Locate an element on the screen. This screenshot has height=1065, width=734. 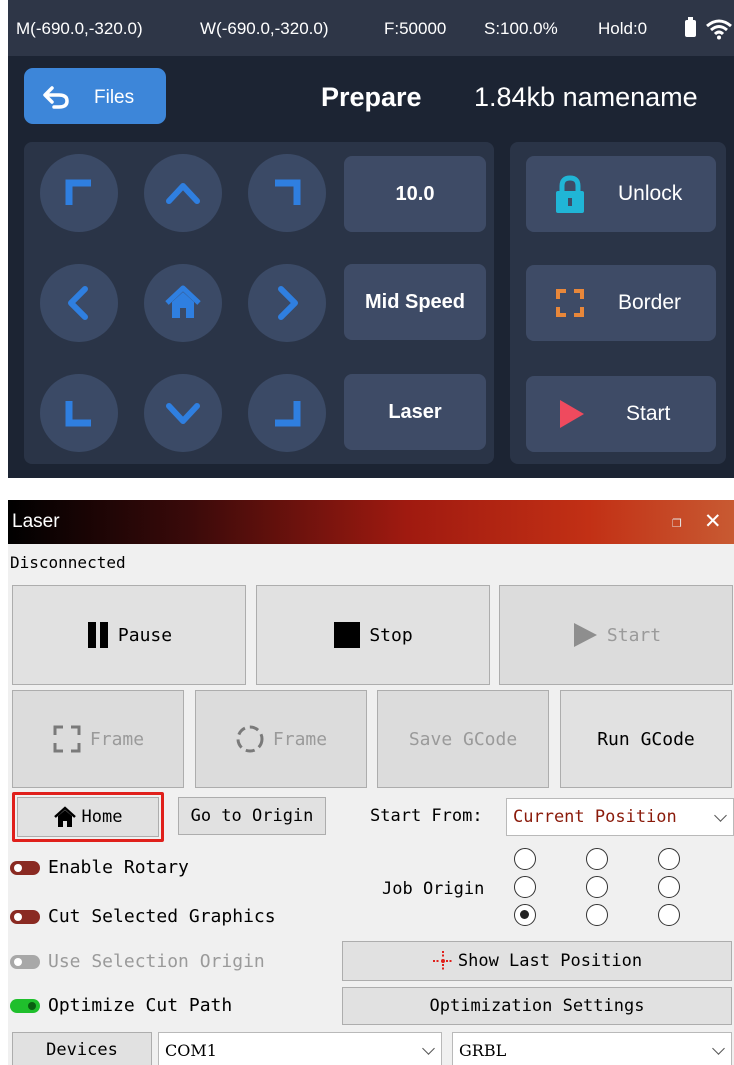
work-position: W(-690.0,-320.0) is located at coordinates (264, 28).